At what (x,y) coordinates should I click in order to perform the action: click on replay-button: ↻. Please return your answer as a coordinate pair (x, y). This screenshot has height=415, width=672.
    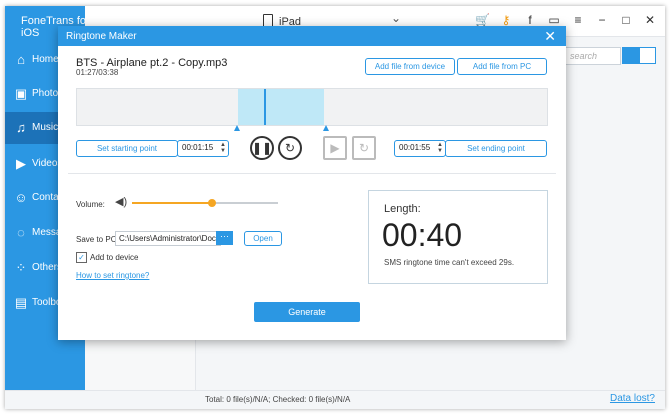
    Looking at the image, I should click on (290, 148).